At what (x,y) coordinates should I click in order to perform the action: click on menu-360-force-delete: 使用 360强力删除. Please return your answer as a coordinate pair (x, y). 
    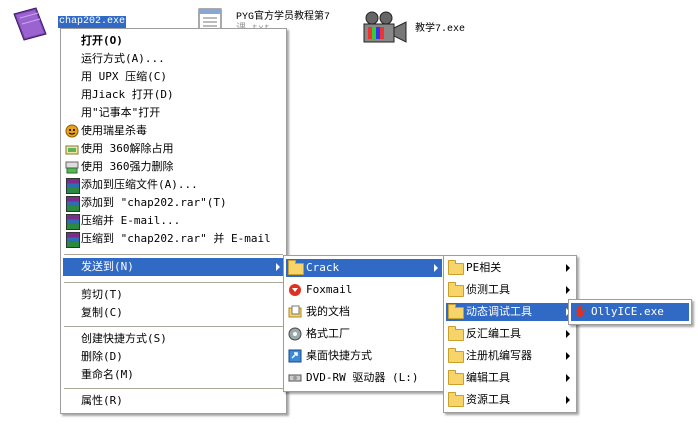
    Looking at the image, I should click on (173, 167).